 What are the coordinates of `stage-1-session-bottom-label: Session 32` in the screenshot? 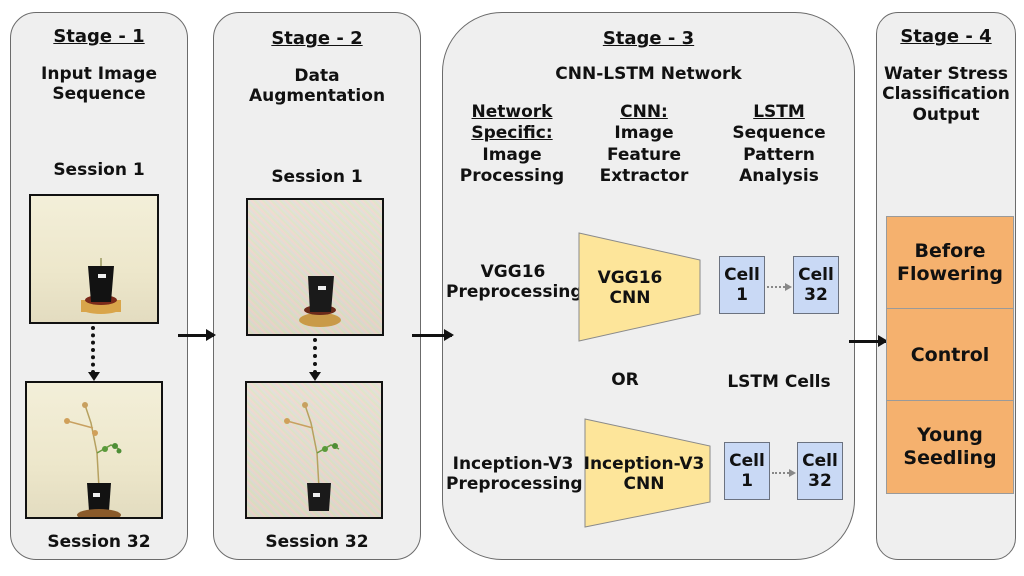 It's located at (99, 542).